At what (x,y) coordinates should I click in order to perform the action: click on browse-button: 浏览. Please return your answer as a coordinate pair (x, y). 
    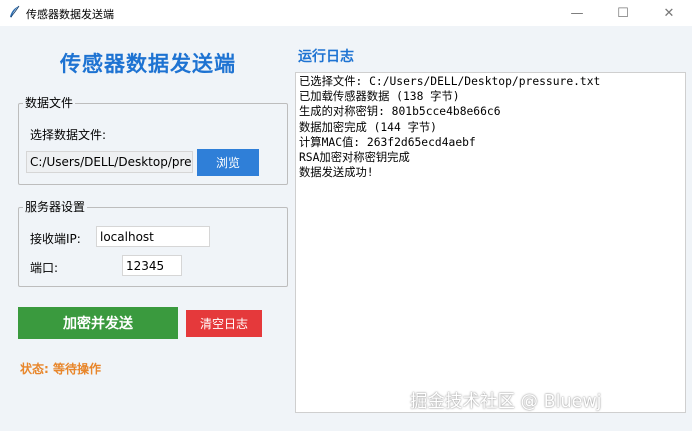
    Looking at the image, I should click on (228, 162).